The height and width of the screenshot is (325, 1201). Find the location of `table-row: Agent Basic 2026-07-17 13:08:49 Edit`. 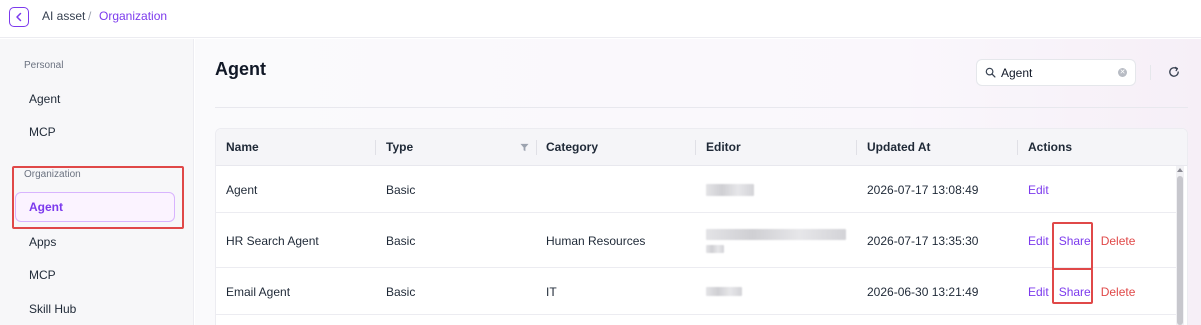

table-row: Agent Basic 2026-07-17 13:08:49 Edit is located at coordinates (697, 190).